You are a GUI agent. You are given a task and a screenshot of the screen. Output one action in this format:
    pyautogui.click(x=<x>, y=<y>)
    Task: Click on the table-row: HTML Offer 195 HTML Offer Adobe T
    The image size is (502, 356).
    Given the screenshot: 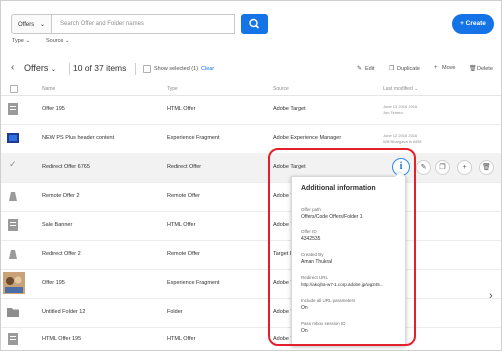 What is the action you would take?
    pyautogui.click(x=251, y=341)
    